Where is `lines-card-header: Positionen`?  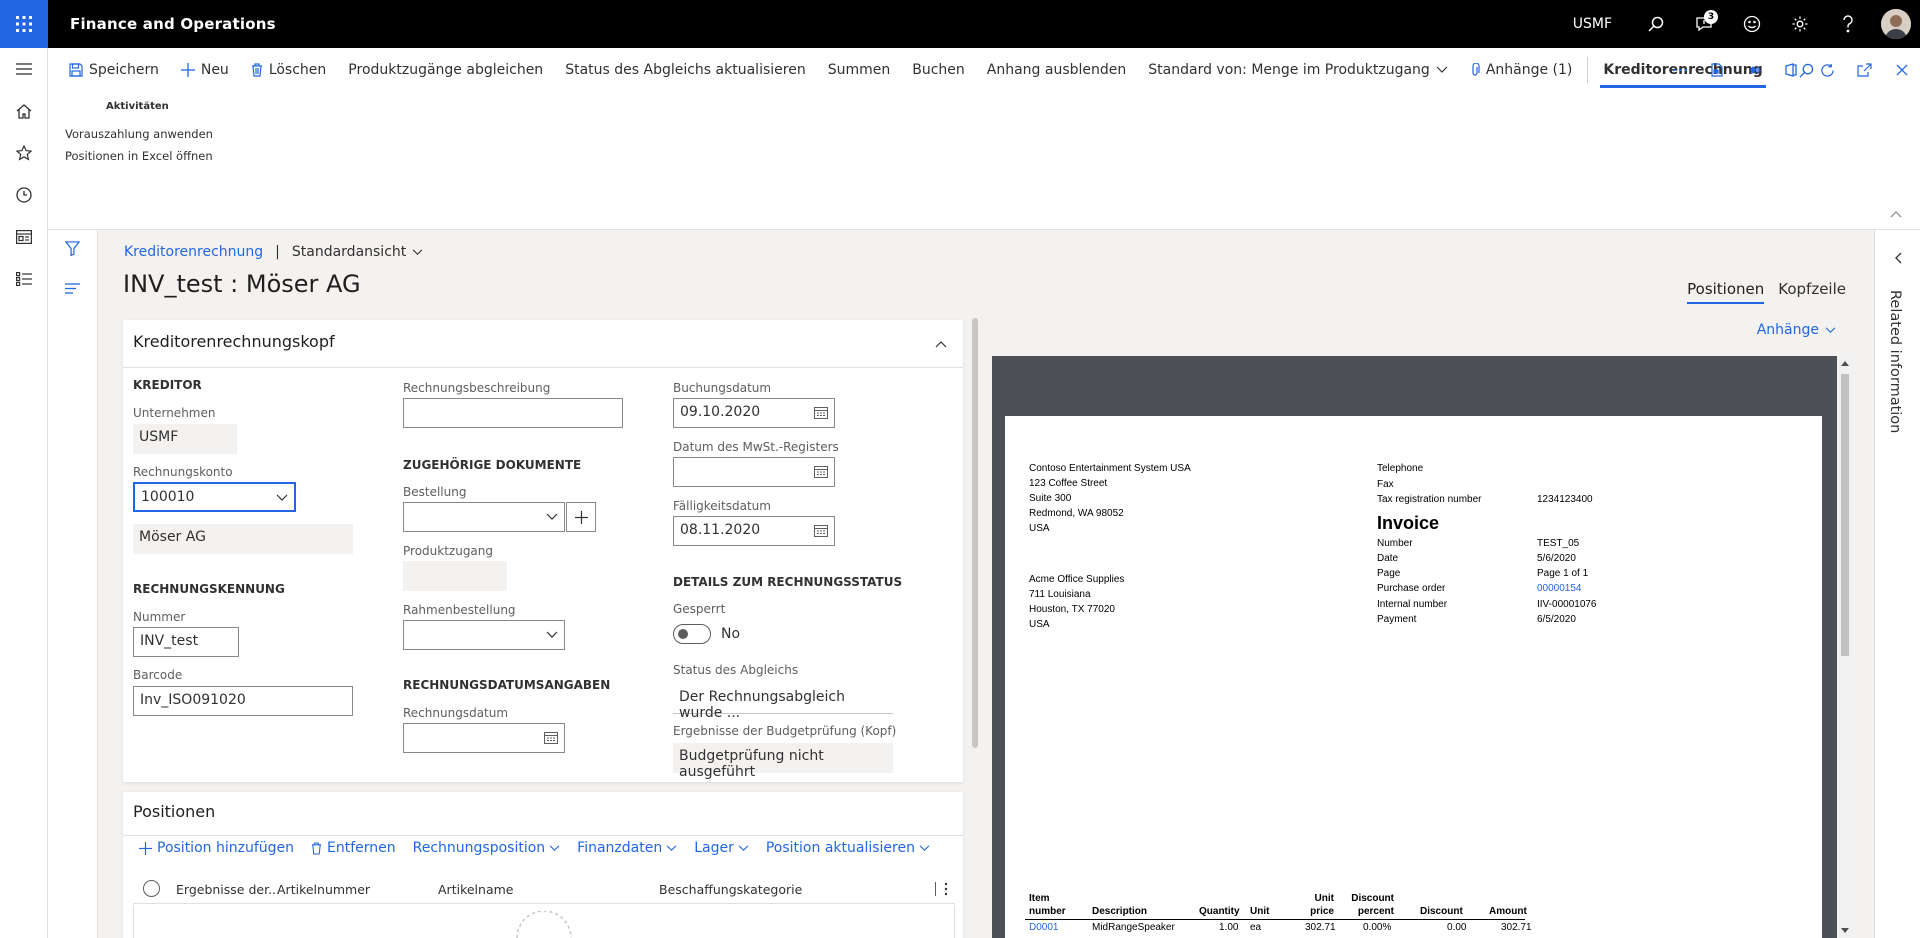 lines-card-header: Positionen is located at coordinates (543, 814).